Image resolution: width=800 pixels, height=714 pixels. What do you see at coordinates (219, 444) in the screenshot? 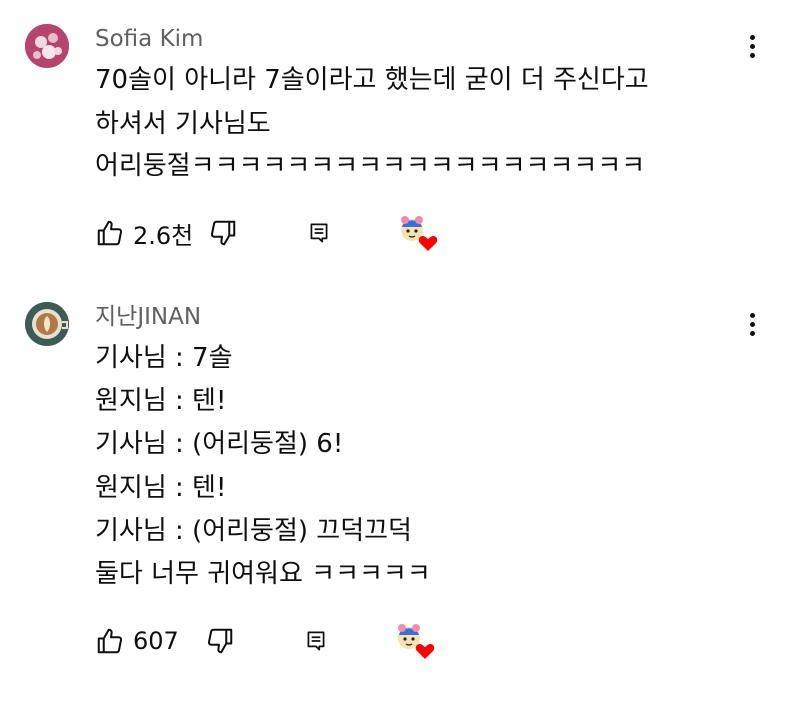
I see `comment-text-line: 기사님 : (어리둥절) 6!` at bounding box center [219, 444].